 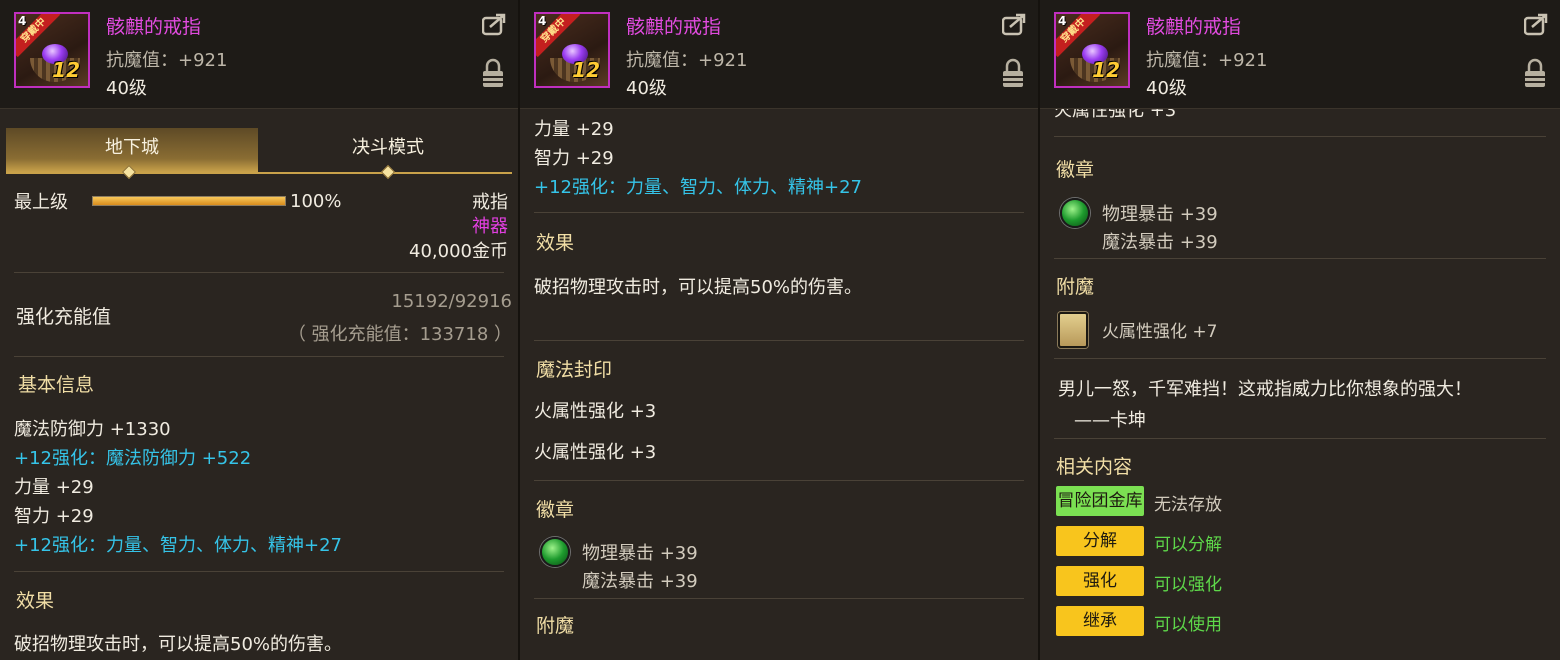 I want to click on charge-total: （ 强化充能值：133718 ）, so click(x=399, y=334).